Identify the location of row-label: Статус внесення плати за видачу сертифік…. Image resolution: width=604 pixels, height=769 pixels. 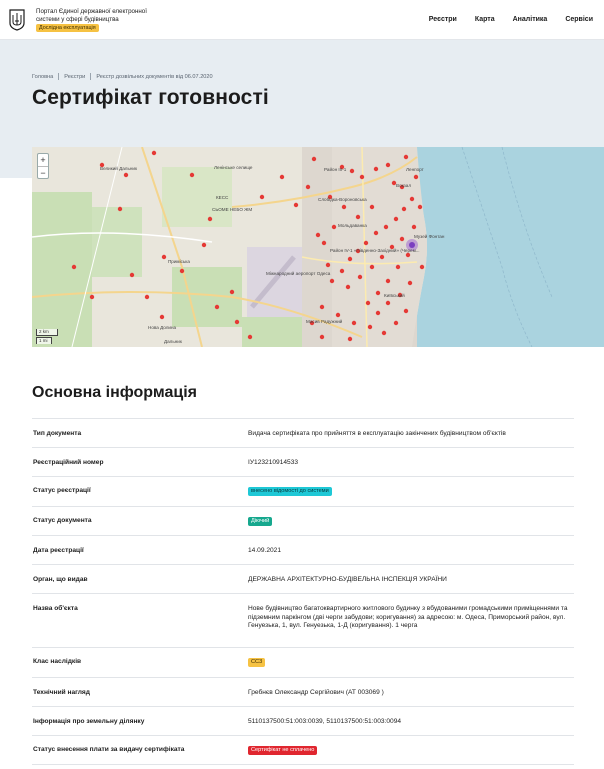
(109, 749).